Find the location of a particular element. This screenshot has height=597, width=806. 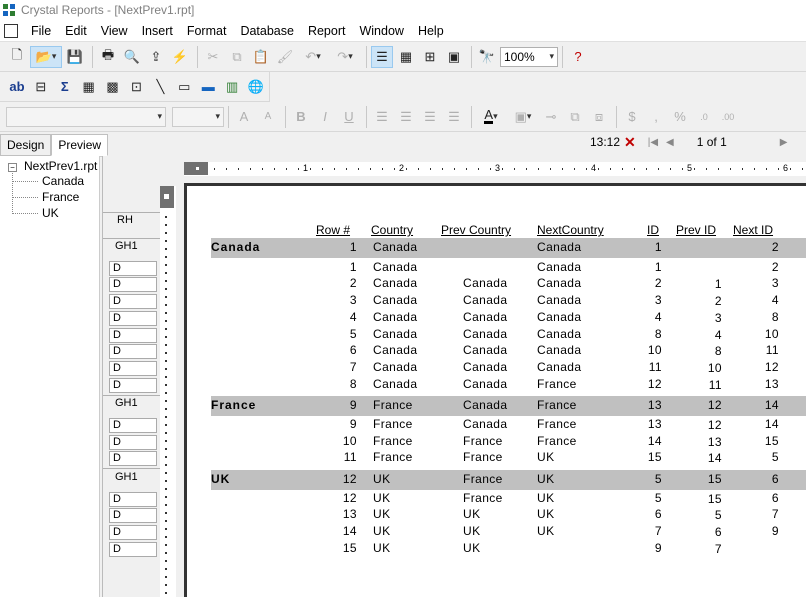

currency-icon: $ is located at coordinates (632, 117).